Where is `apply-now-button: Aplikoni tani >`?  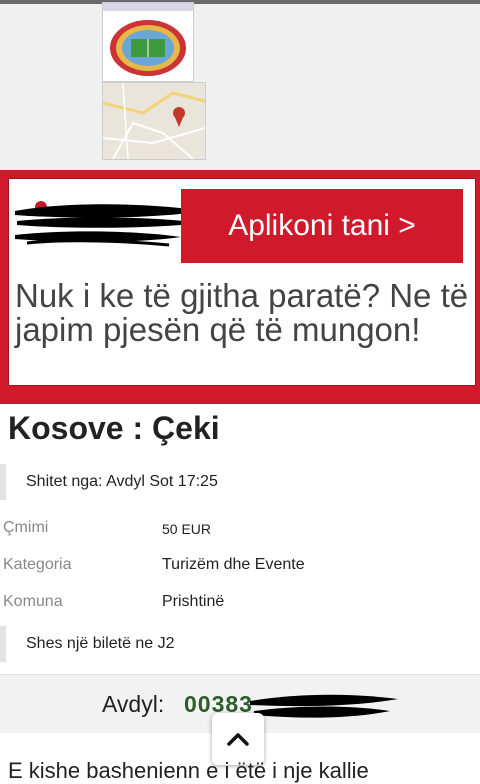
apply-now-button: Aplikoni tani > is located at coordinates (322, 226).